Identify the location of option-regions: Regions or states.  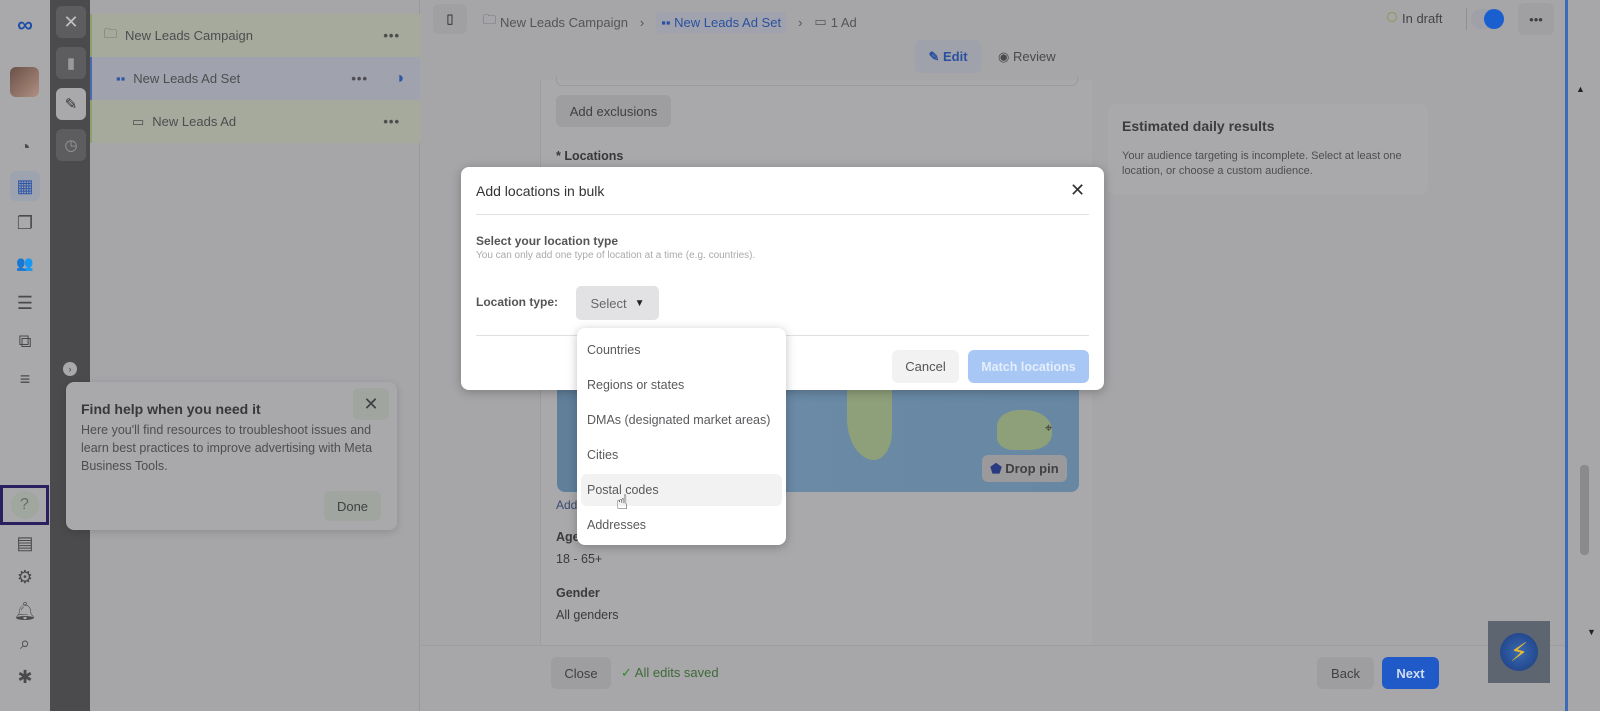
(681, 385).